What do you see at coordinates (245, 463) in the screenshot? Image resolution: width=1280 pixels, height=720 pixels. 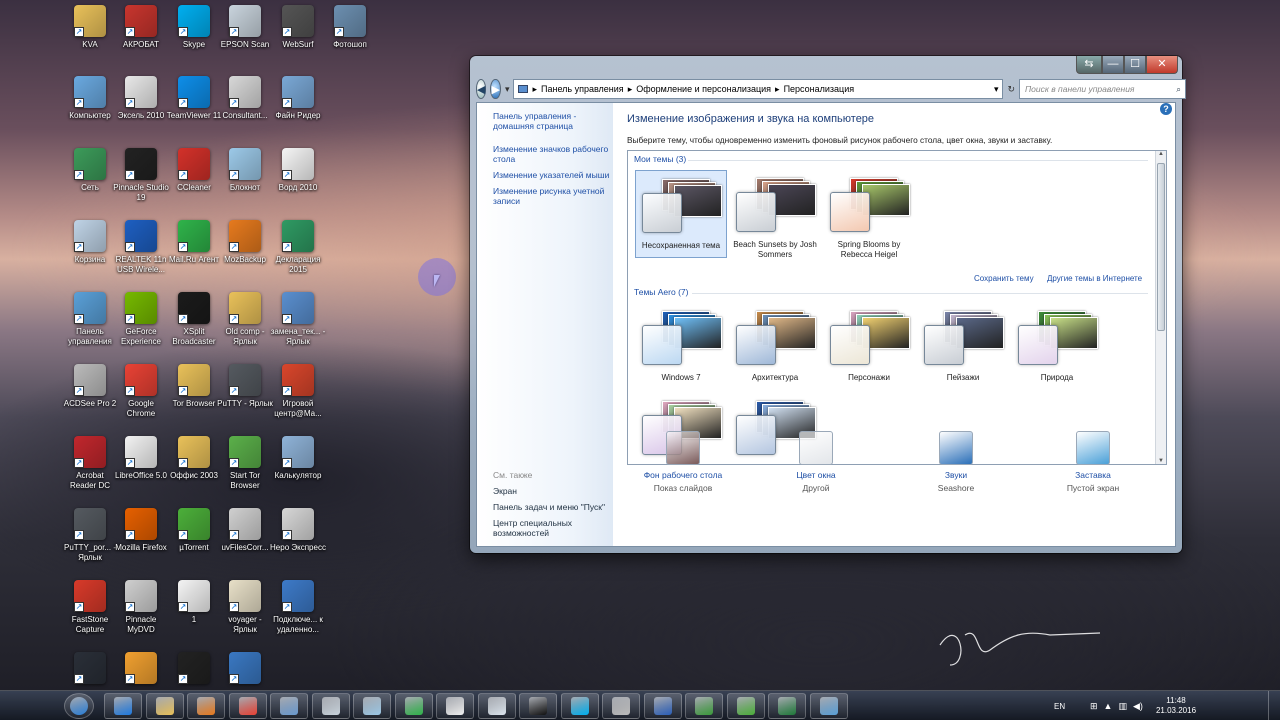 I see `desktop-shortcut: ↗ Start Tor Browser` at bounding box center [245, 463].